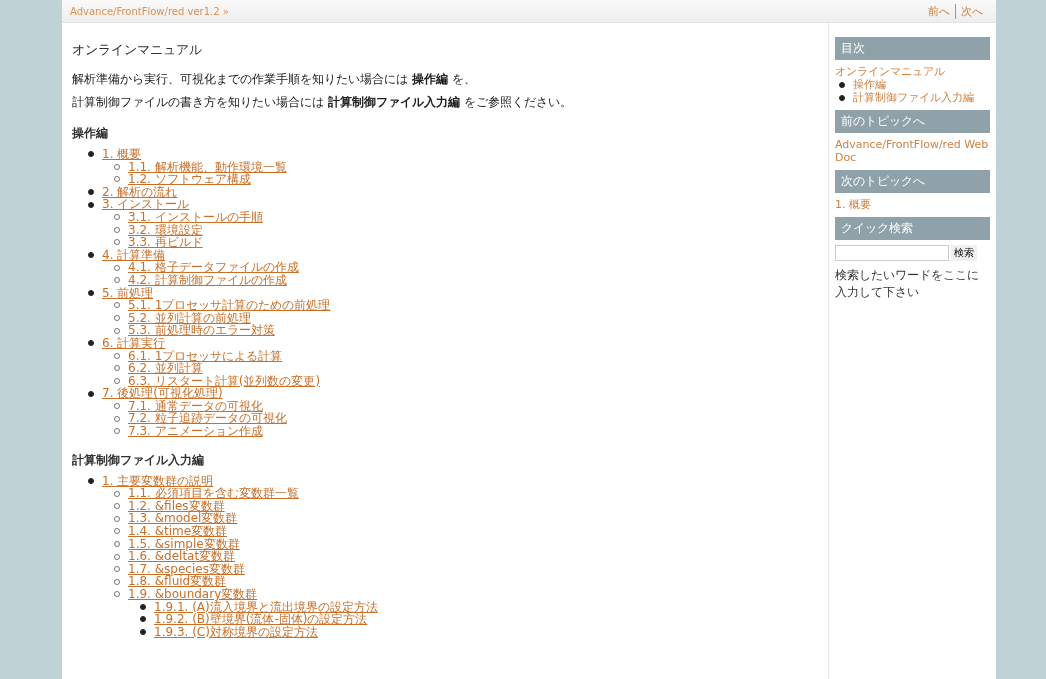 This screenshot has width=1046, height=679. Describe the element at coordinates (912, 151) in the screenshot. I see `sidebar-link: Advance/FrontFlow/red Web Doc` at that location.